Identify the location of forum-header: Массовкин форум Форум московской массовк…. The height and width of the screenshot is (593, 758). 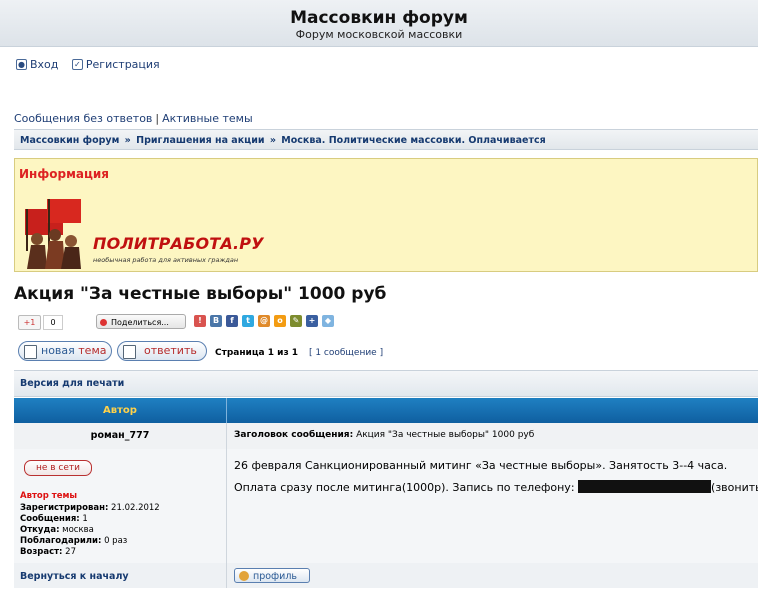
(379, 23).